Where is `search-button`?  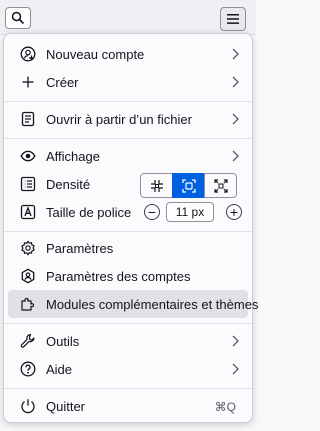 search-button is located at coordinates (18, 18).